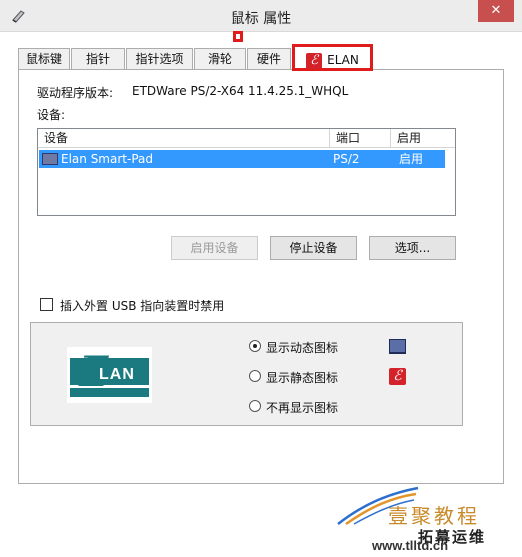 The width and height of the screenshot is (522, 557). What do you see at coordinates (117, 374) in the screenshot?
I see `logo-text: LAN` at bounding box center [117, 374].